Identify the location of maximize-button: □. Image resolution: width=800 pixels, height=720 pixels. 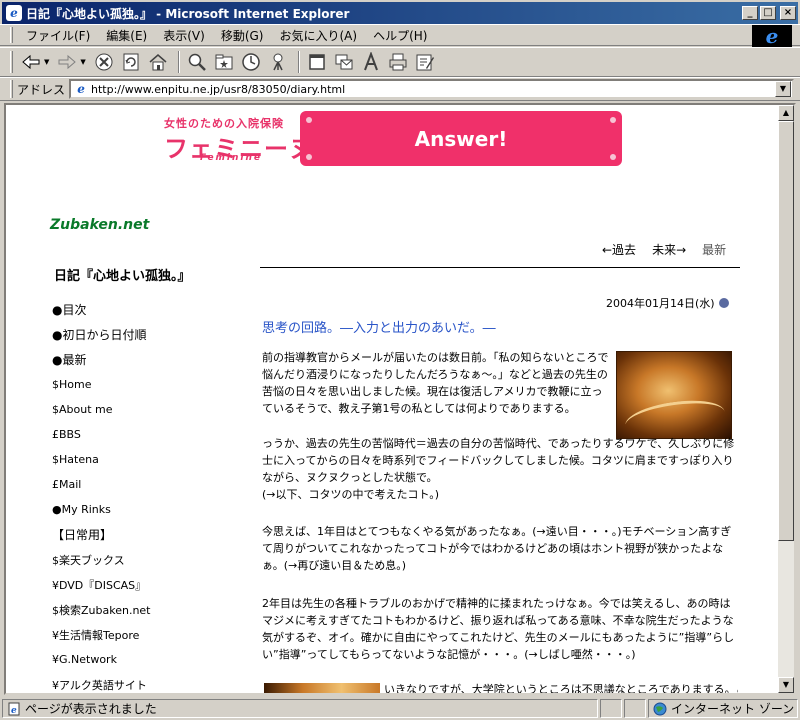
(768, 13).